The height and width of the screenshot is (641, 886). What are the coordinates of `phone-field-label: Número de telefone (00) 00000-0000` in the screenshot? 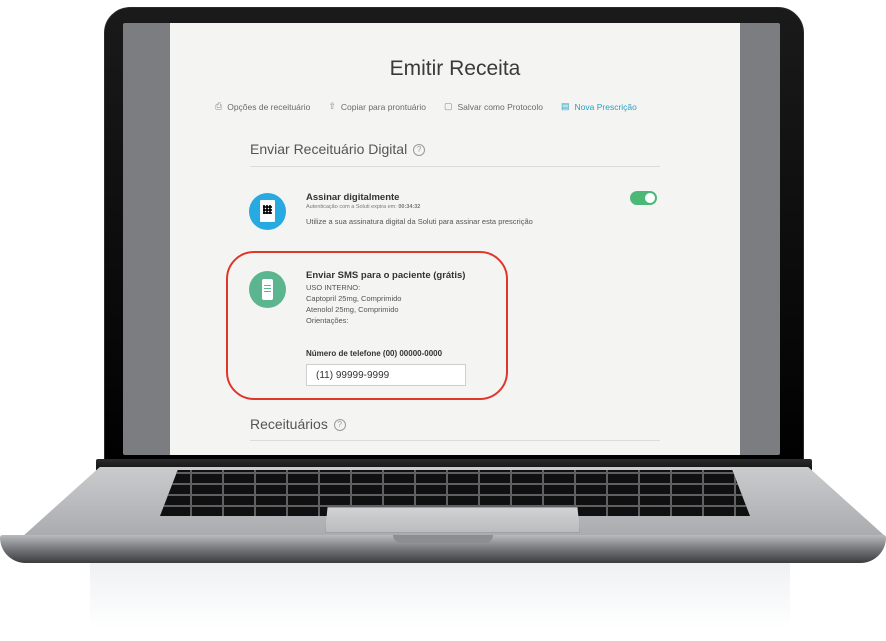 It's located at (374, 353).